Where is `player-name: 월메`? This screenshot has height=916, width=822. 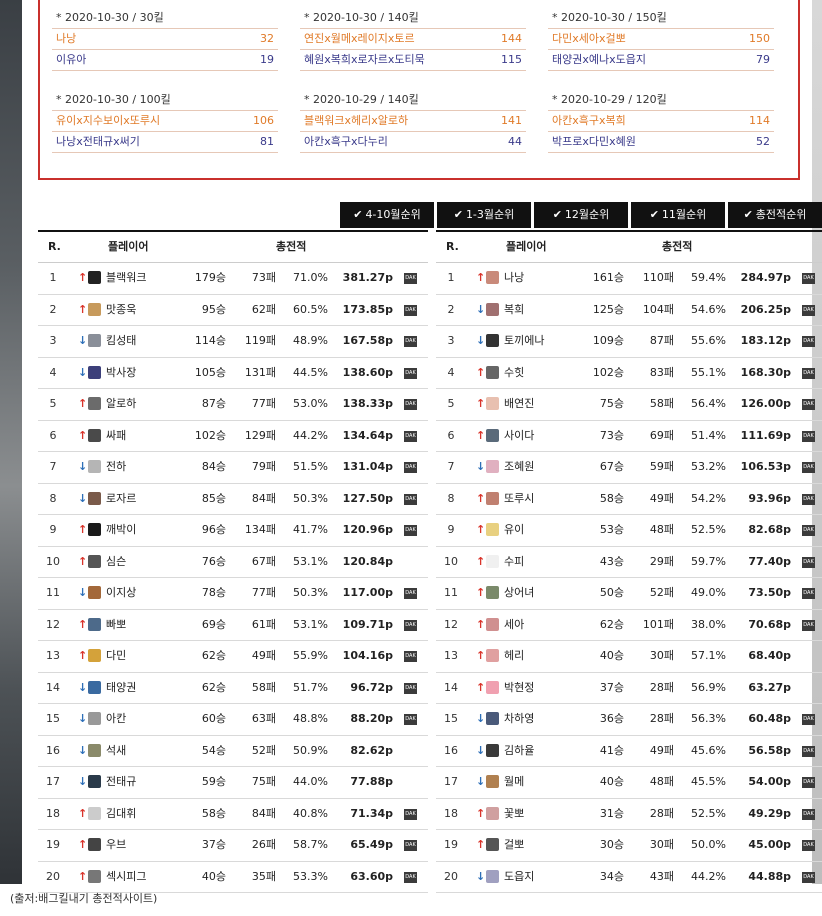
player-name: 월메 is located at coordinates (514, 782).